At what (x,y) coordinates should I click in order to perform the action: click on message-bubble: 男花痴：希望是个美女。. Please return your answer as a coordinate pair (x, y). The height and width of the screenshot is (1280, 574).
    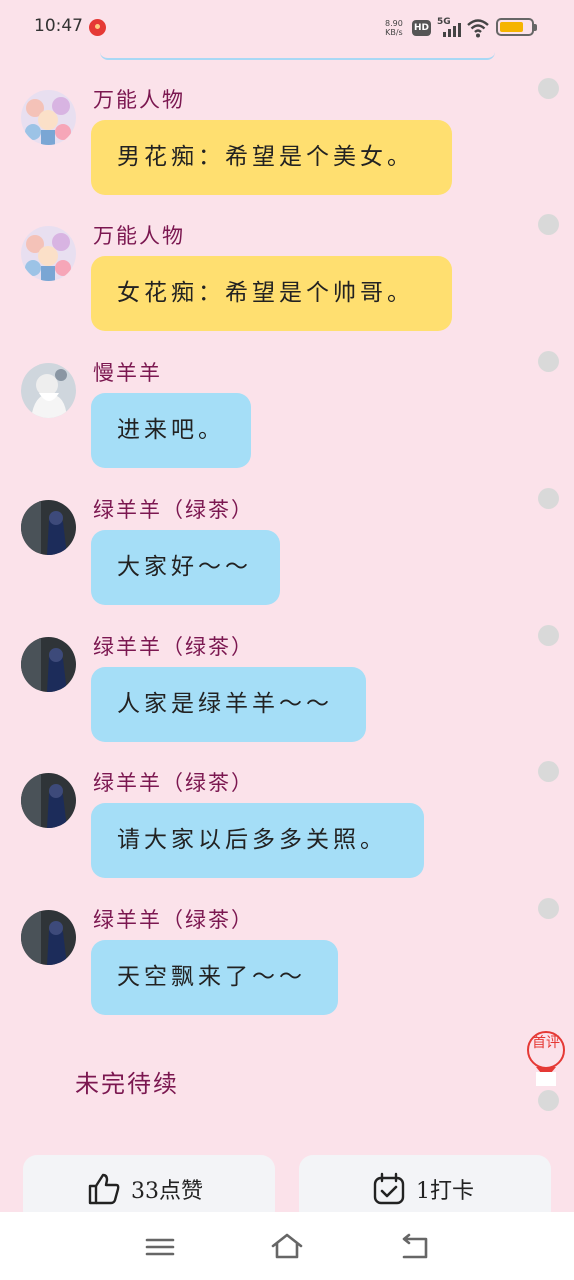
    Looking at the image, I should click on (271, 157).